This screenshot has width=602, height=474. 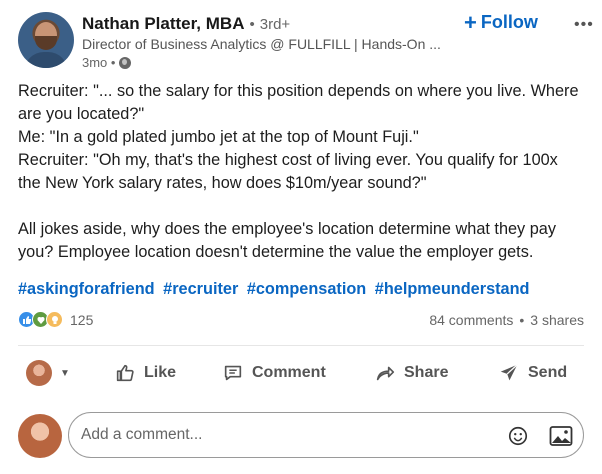 I want to click on author-name: Nathan Platter, MBA, so click(x=163, y=24).